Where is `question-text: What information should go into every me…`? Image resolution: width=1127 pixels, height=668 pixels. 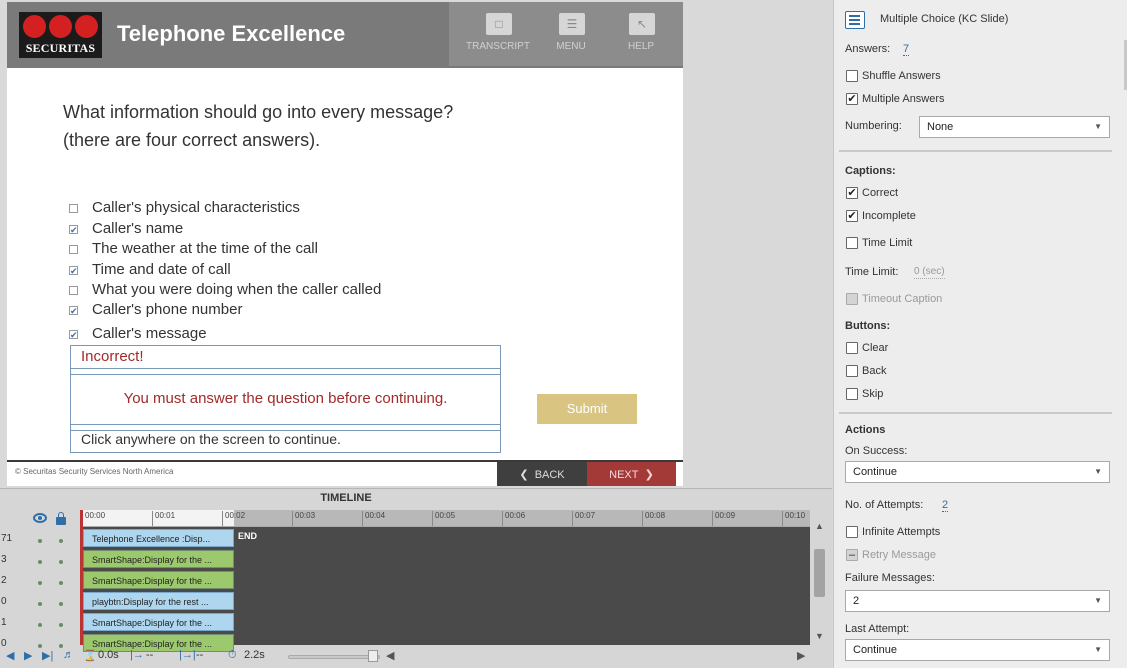
question-text: What information should go into every me… is located at coordinates (343, 126).